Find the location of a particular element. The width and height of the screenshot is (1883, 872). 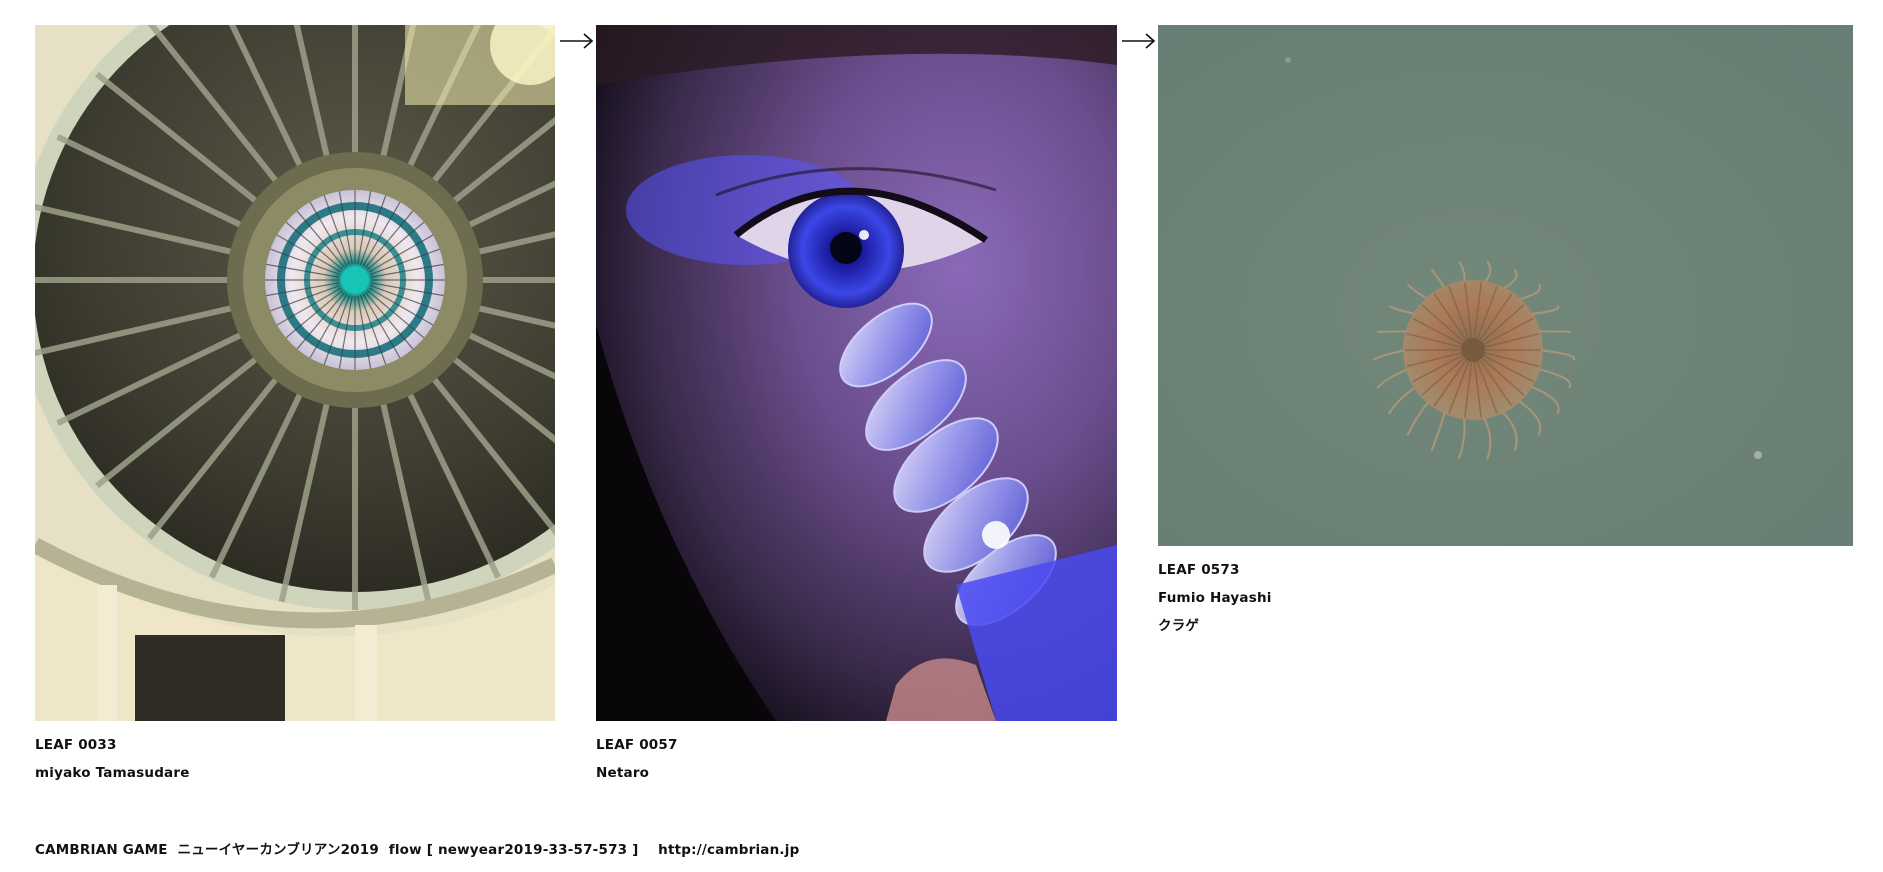

leaf-id: LEAF 0057 is located at coordinates (856, 745).